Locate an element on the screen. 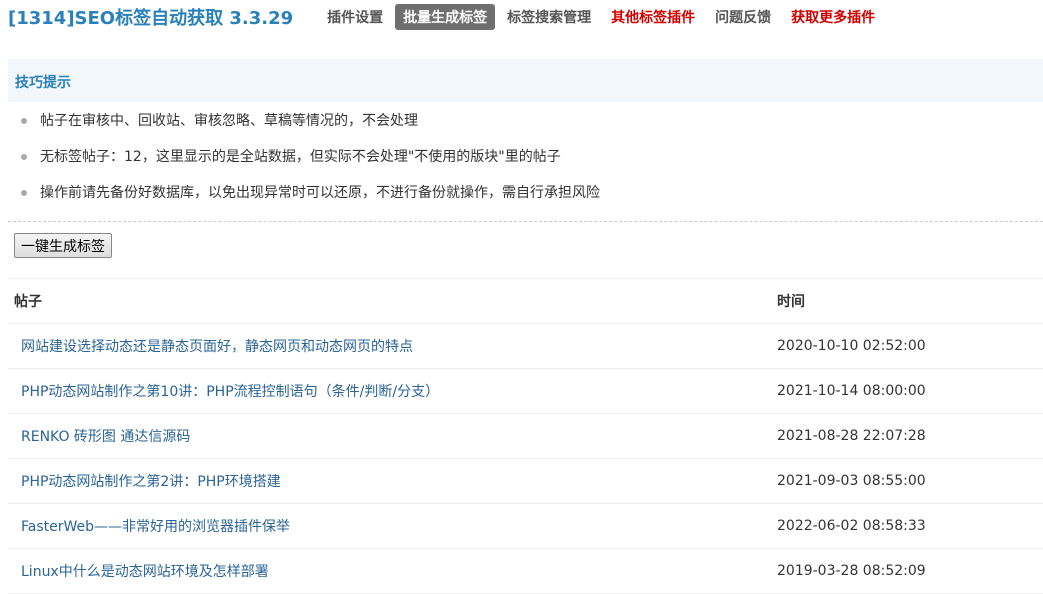 This screenshot has width=1043, height=594. post-cell: RENKO 砖形图 通达信源码 is located at coordinates (392, 436).